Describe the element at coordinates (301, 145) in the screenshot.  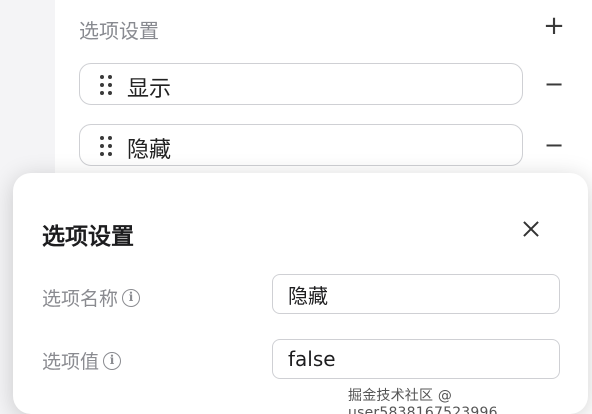
I see `option-item: 隐藏` at that location.